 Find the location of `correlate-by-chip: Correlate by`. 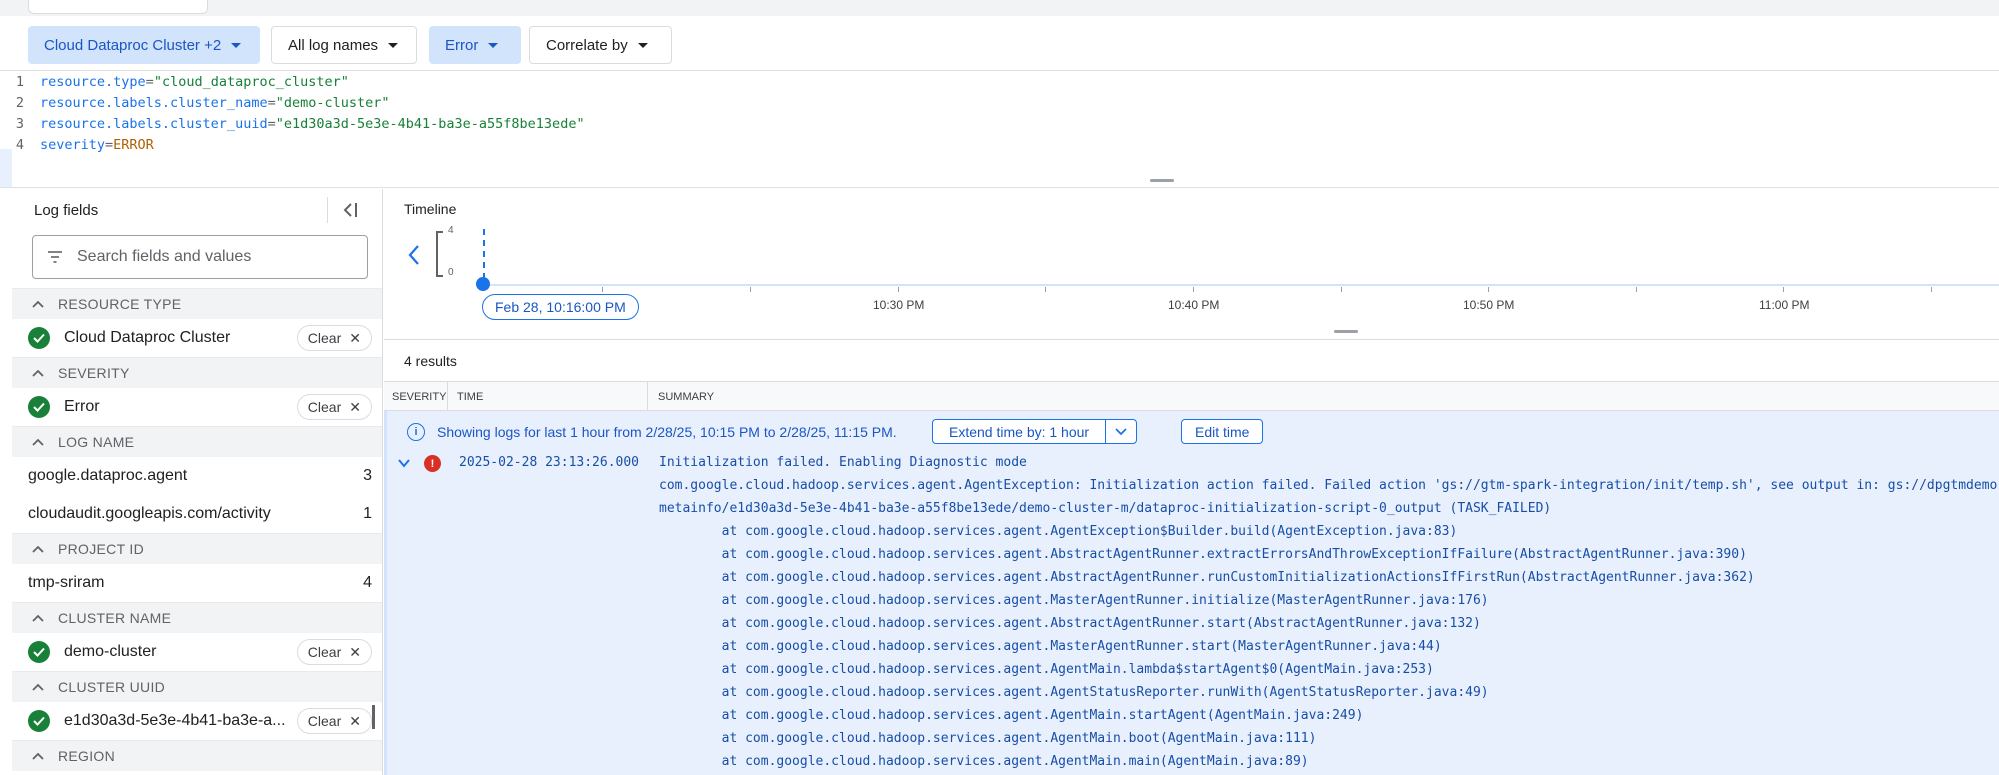

correlate-by-chip: Correlate by is located at coordinates (600, 45).